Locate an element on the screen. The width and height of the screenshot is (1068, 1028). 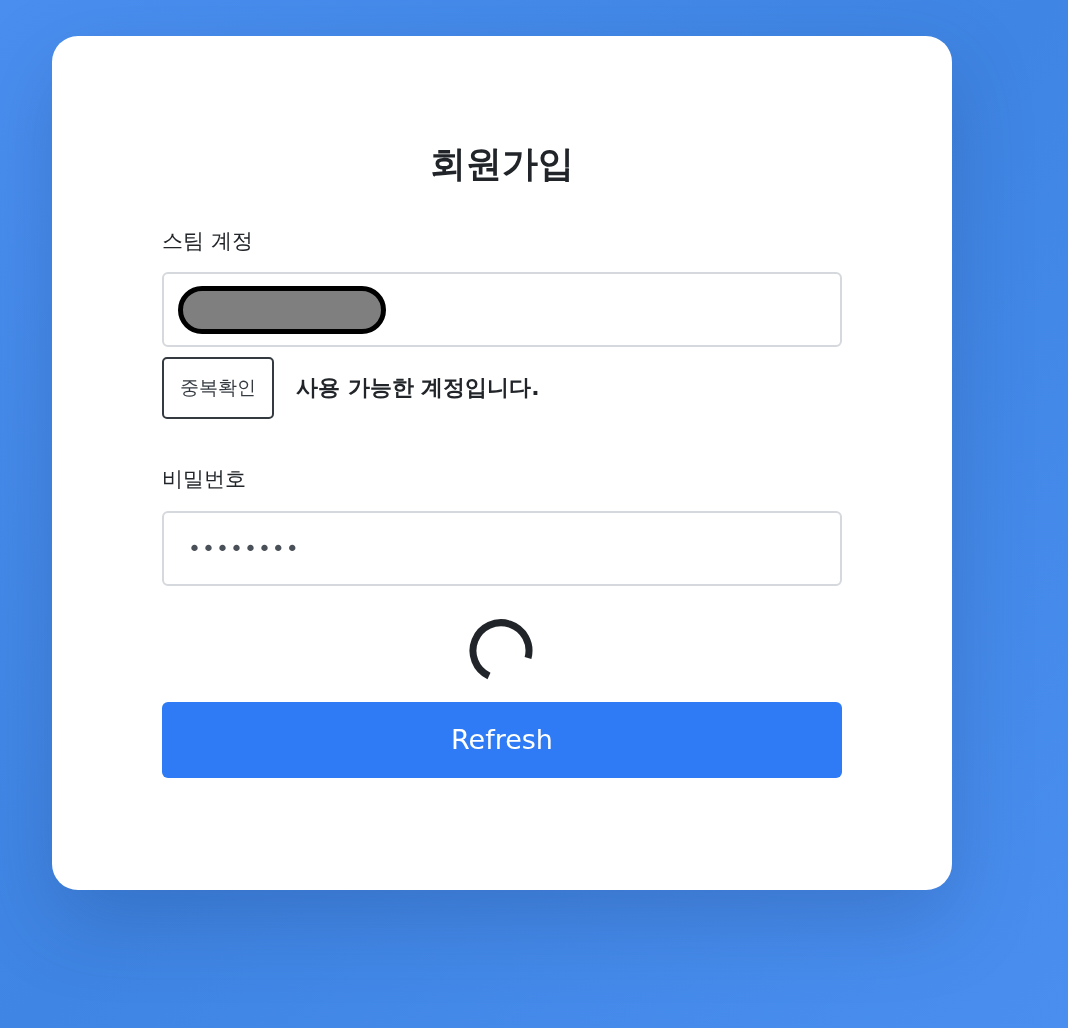
account-field is located at coordinates (502, 310).